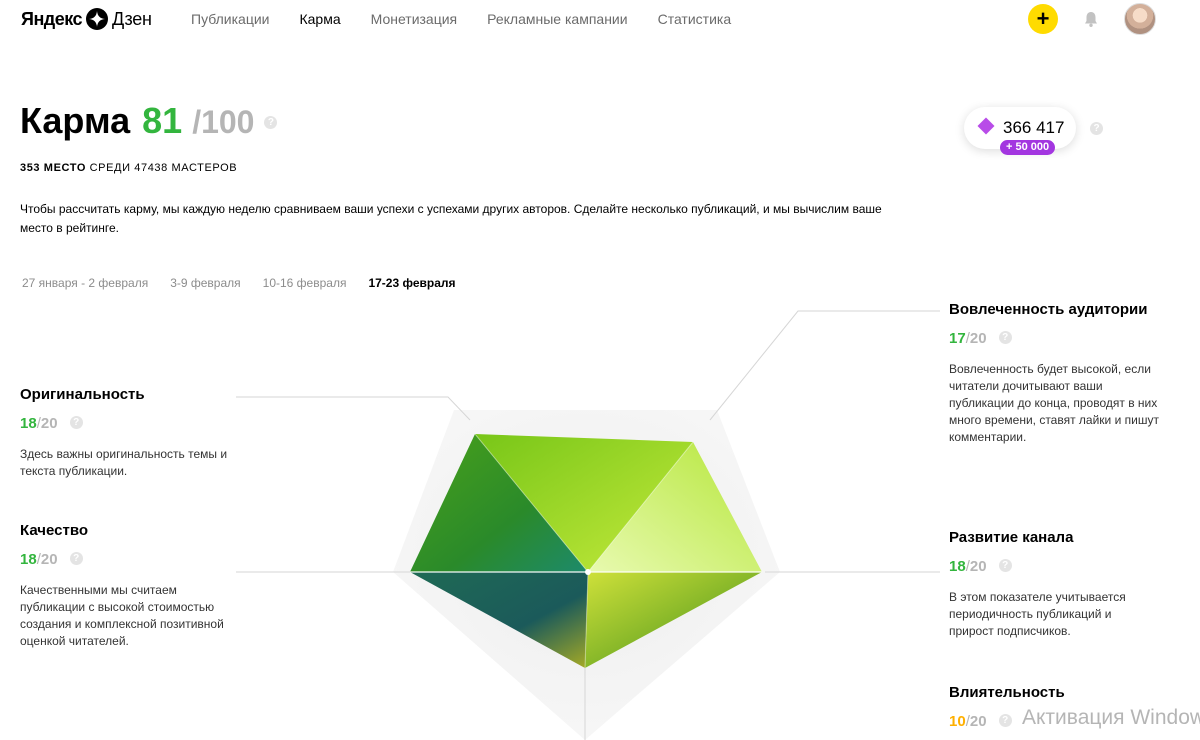 This screenshot has width=1200, height=740. What do you see at coordinates (54, 530) in the screenshot?
I see `criterion-name: Качество` at bounding box center [54, 530].